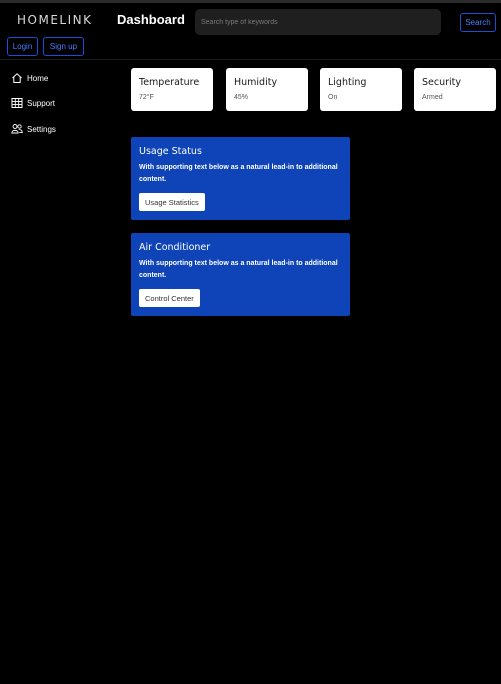 The height and width of the screenshot is (684, 501). Describe the element at coordinates (170, 151) in the screenshot. I see `card-title: Usage Status` at that location.